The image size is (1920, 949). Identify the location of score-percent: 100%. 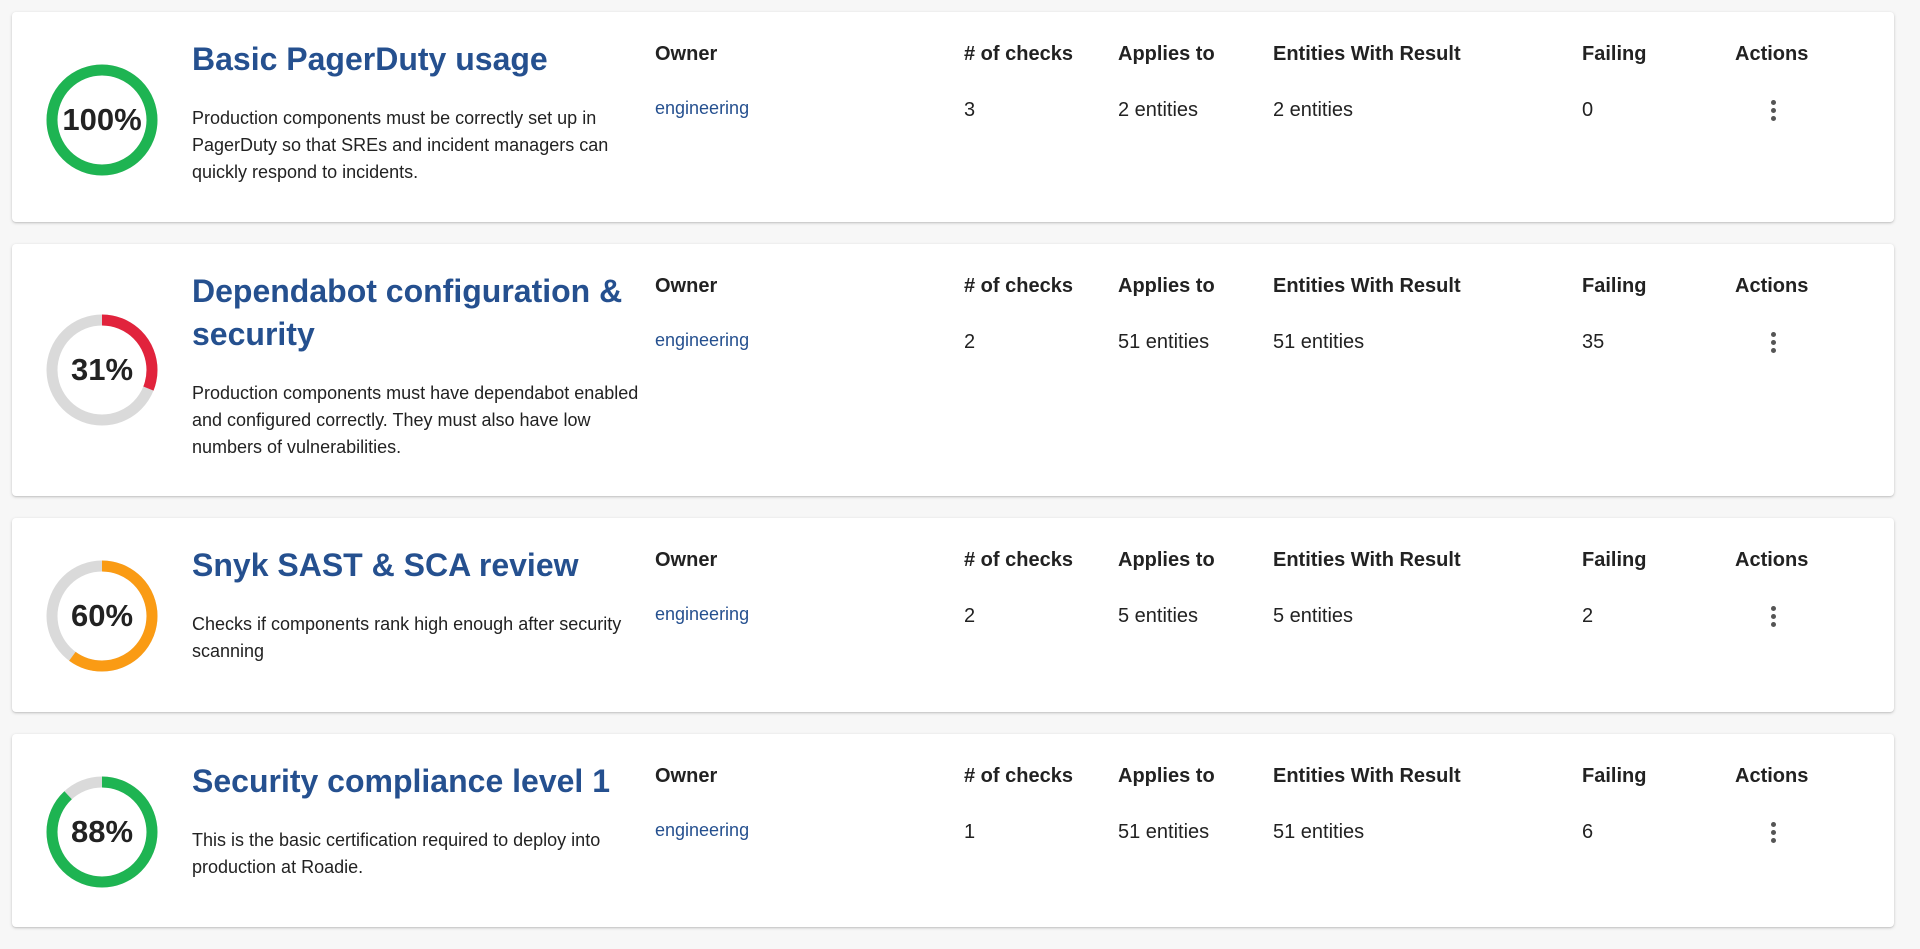
(102, 119).